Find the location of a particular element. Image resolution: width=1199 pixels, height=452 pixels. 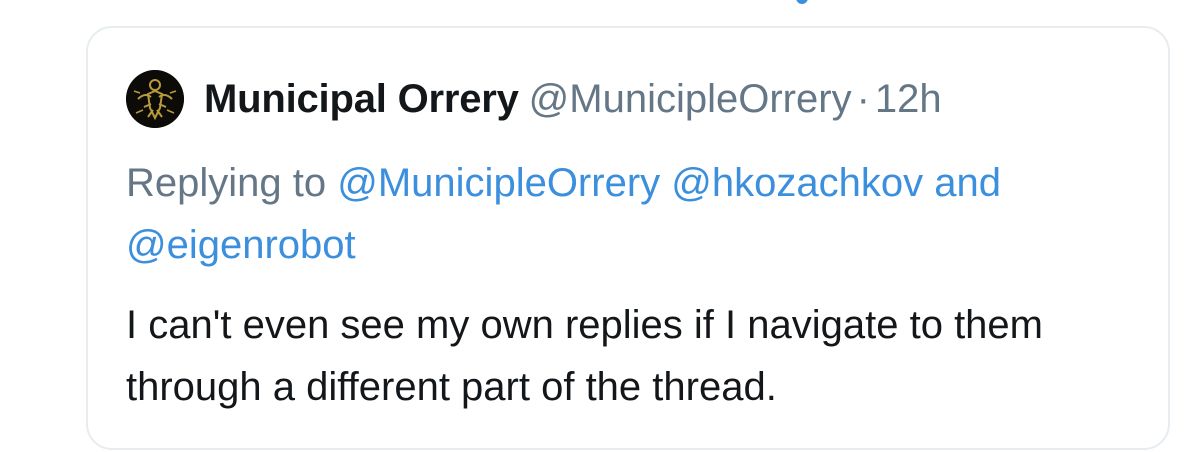

replying-to-label: Replying to is located at coordinates (226, 183).